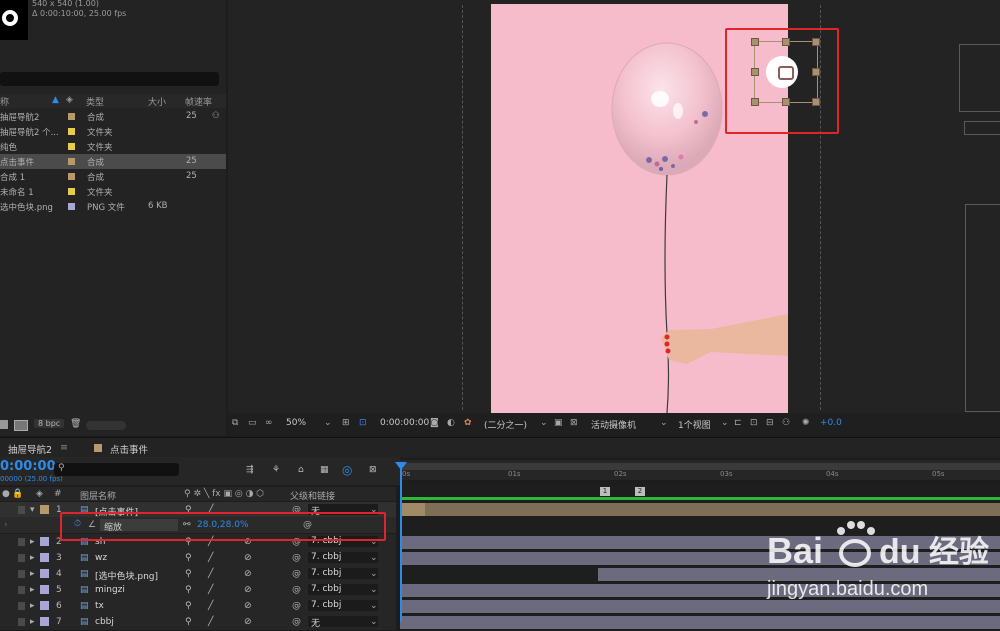 The height and width of the screenshot is (631, 1000). I want to click on project-item: 未命名 1 文件夹, so click(113, 191).